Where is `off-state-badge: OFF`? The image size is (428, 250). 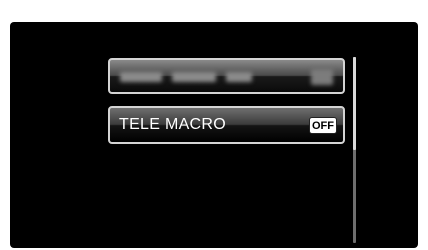
off-state-badge: OFF is located at coordinates (323, 125).